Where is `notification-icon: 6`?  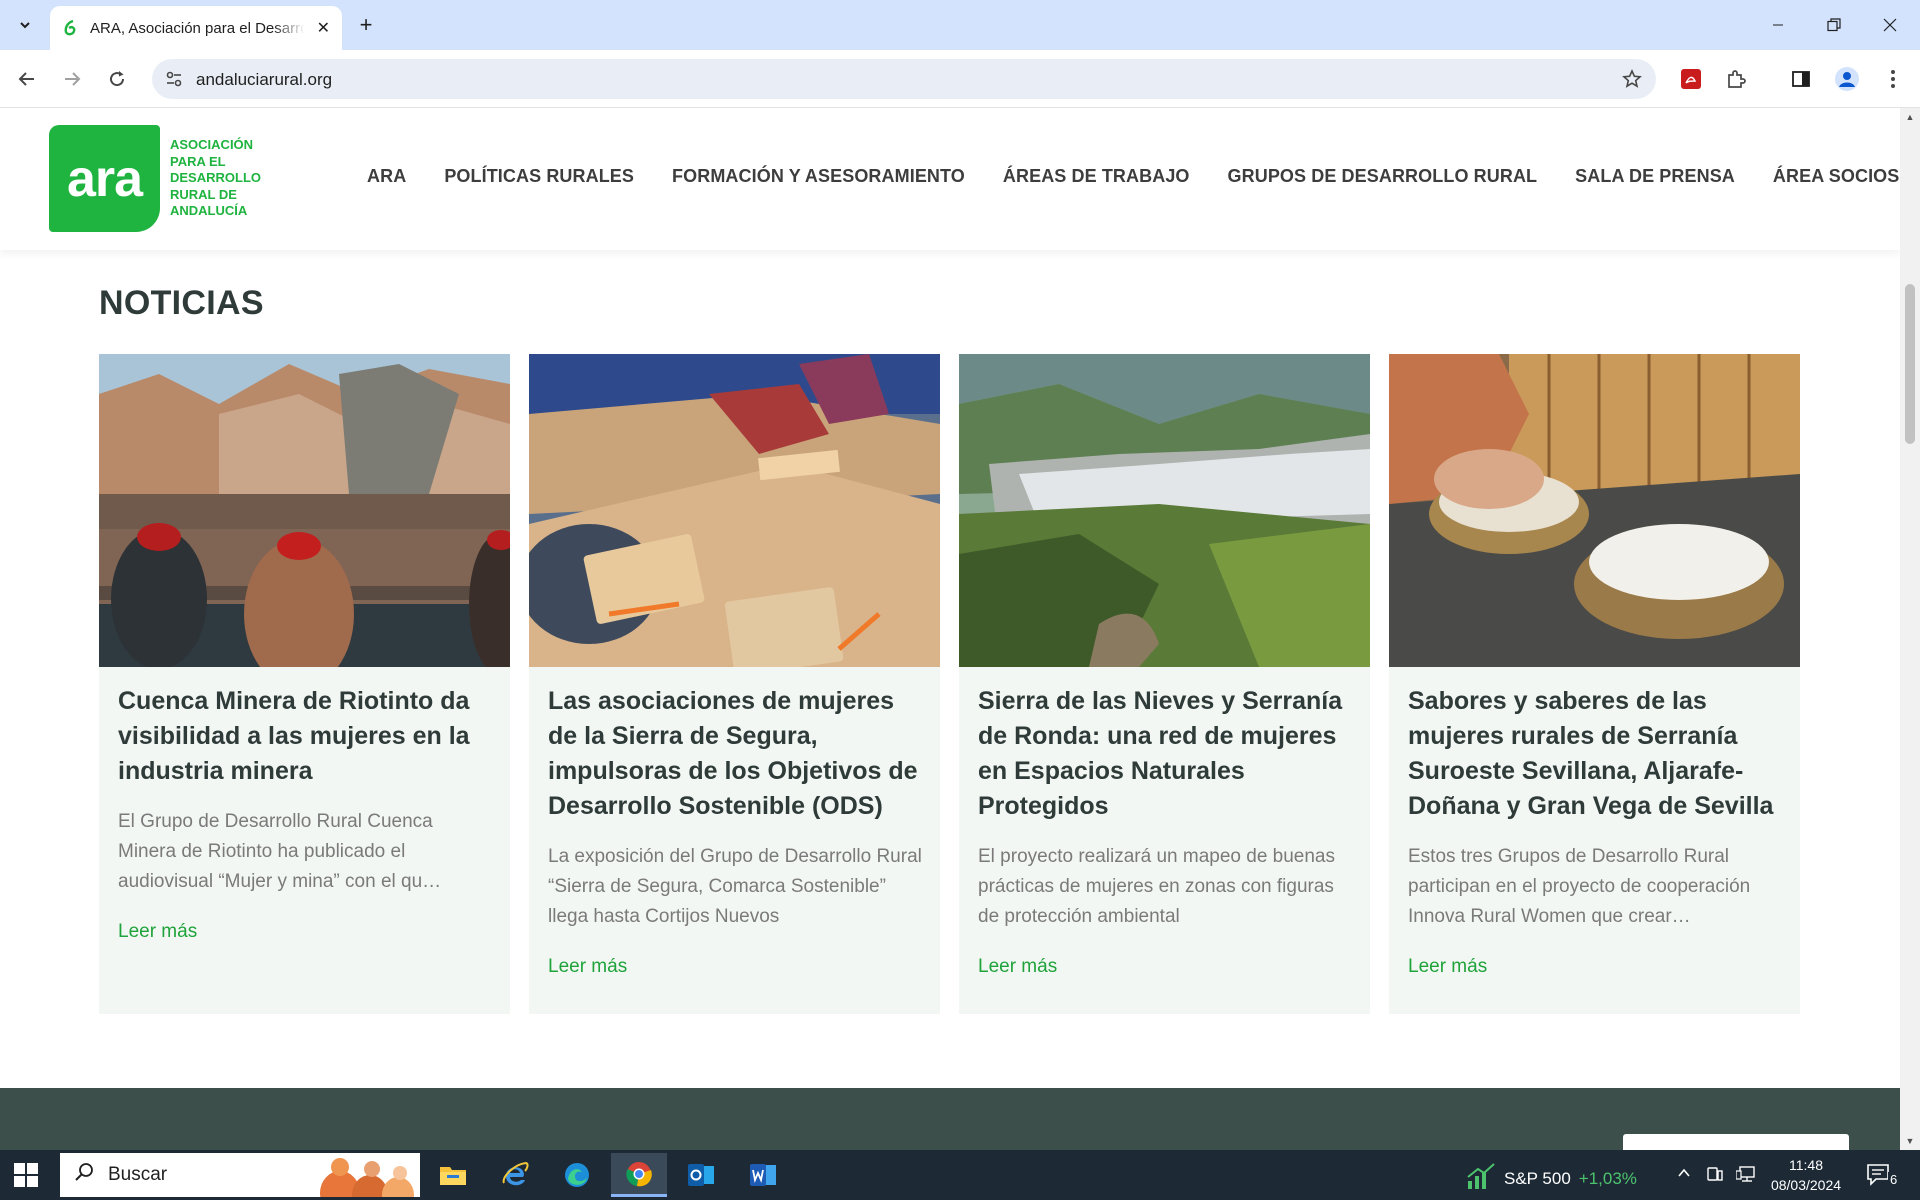 notification-icon: 6 is located at coordinates (1883, 1175).